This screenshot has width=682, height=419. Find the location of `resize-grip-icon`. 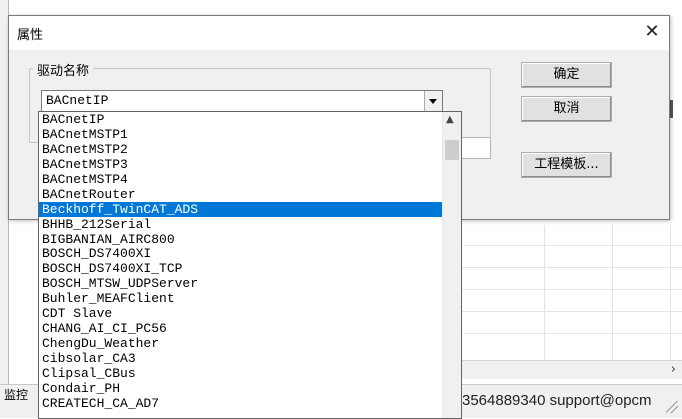

resize-grip-icon is located at coordinates (672, 407).